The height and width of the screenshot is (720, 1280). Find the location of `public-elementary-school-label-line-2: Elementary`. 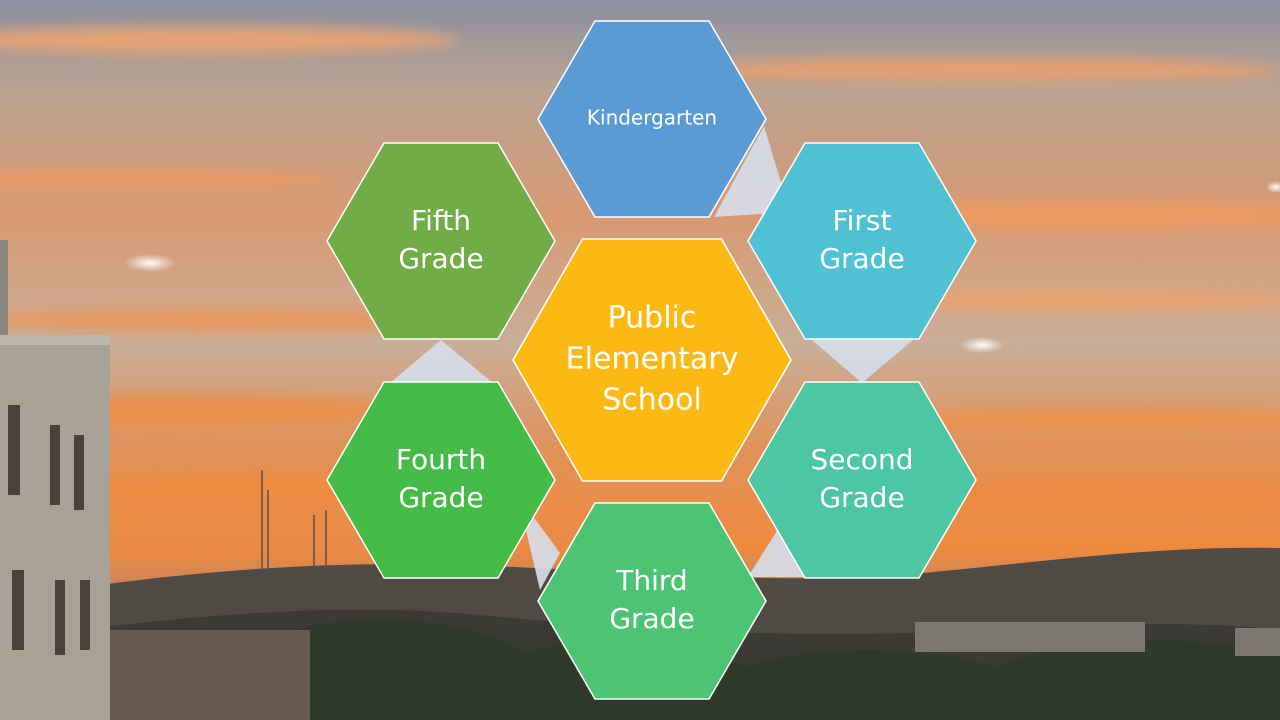

public-elementary-school-label-line-2: Elementary is located at coordinates (652, 359).